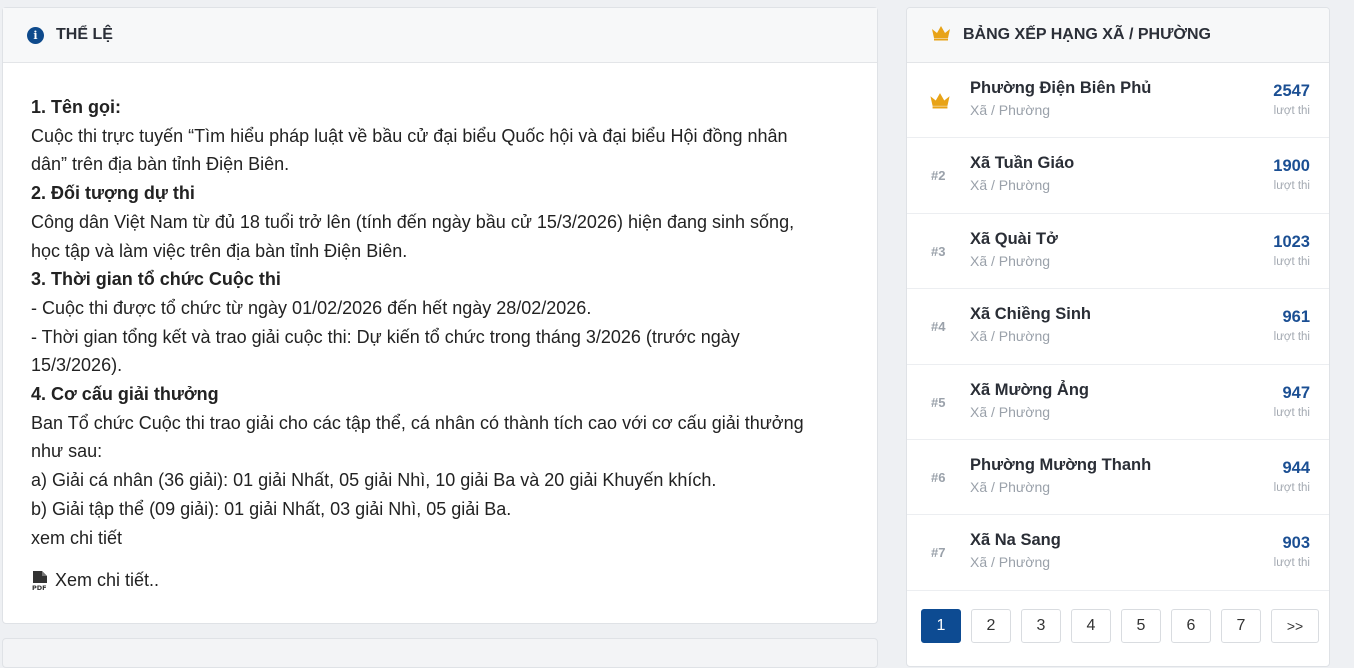  Describe the element at coordinates (938, 251) in the screenshot. I see `ranking-position: #3` at that location.